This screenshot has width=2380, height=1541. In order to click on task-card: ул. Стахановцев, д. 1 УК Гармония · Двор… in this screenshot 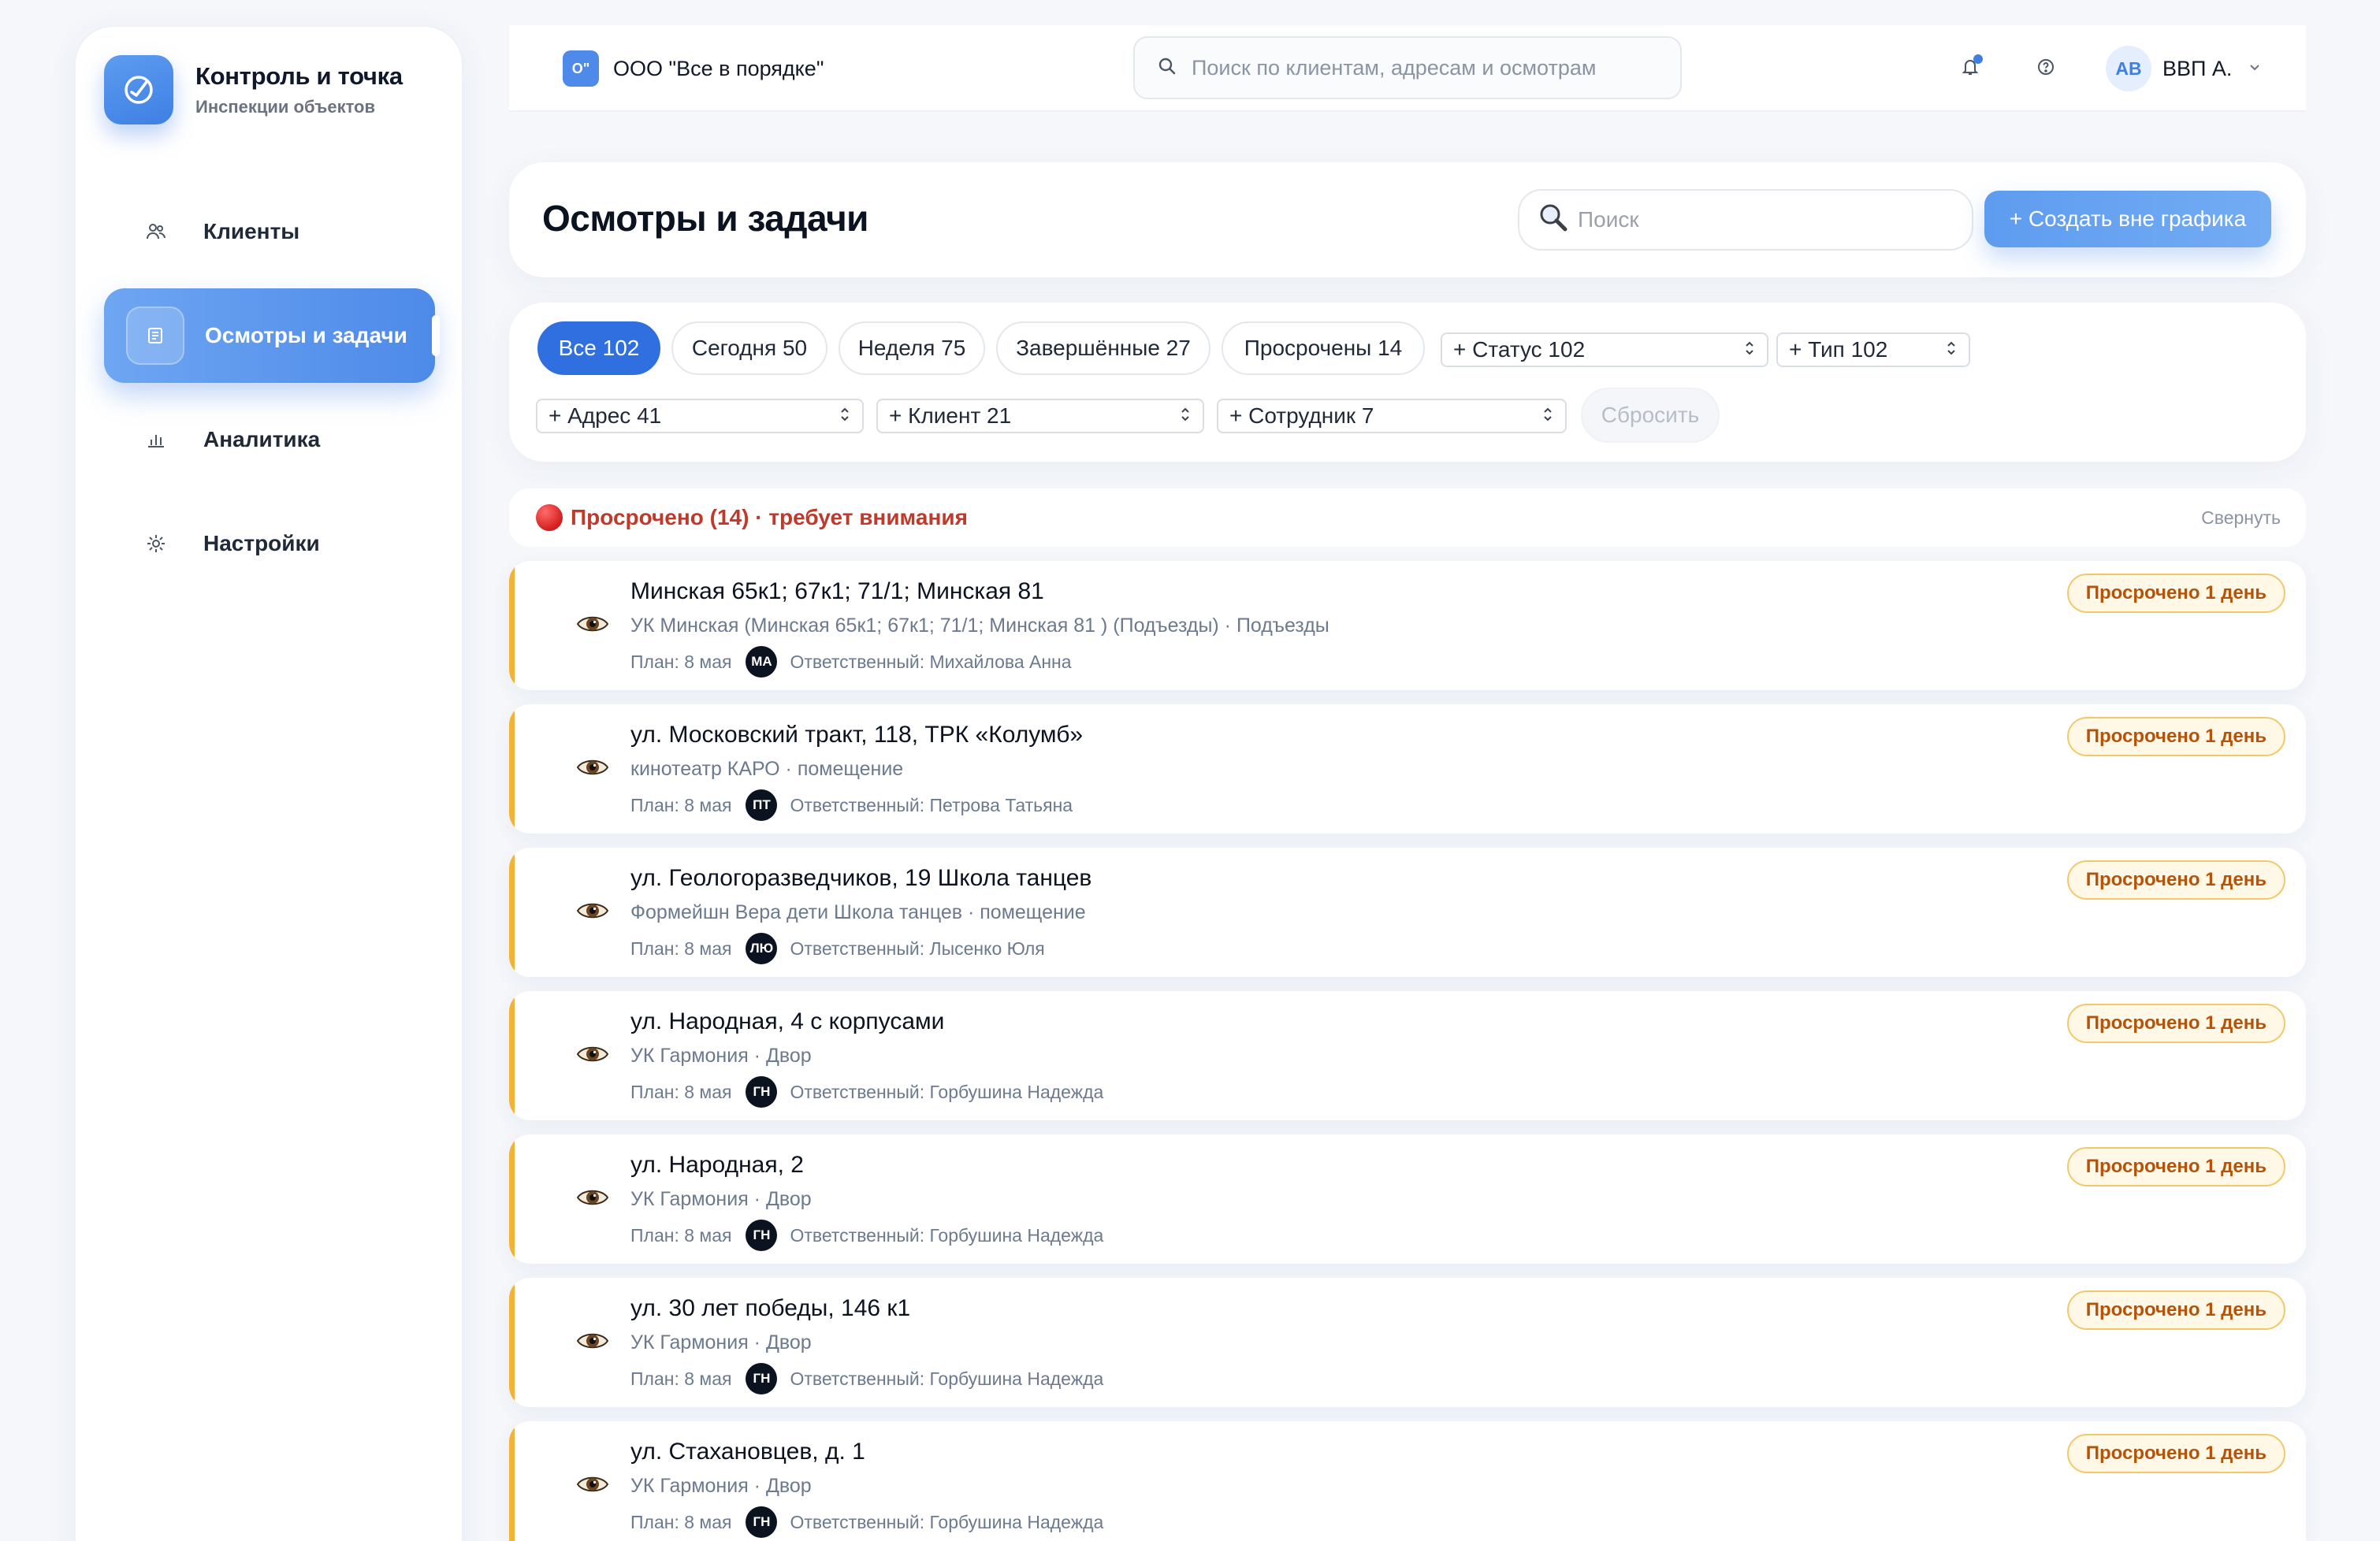, I will do `click(1407, 1481)`.